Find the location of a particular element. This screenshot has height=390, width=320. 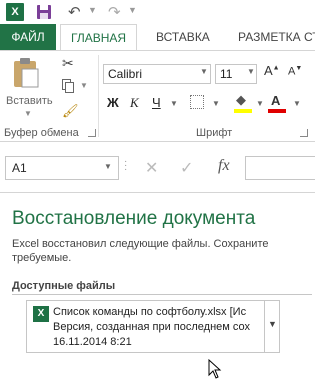

tab-insert: ВСТАВКА is located at coordinates (183, 37).